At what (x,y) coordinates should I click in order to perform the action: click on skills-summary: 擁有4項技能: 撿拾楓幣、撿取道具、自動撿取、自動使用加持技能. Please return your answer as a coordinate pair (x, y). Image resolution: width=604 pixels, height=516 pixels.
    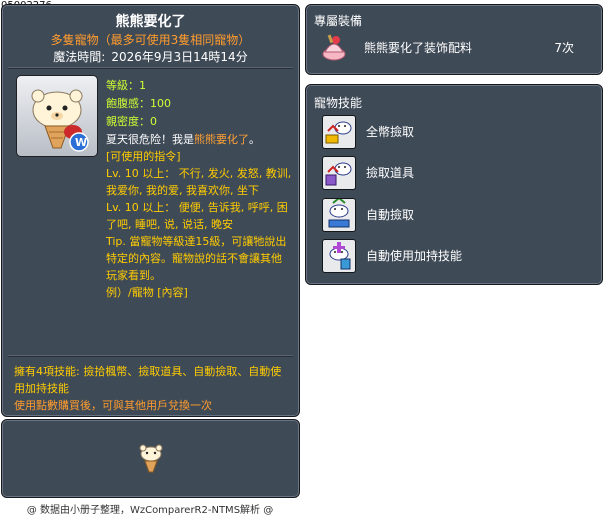
    Looking at the image, I should click on (148, 380).